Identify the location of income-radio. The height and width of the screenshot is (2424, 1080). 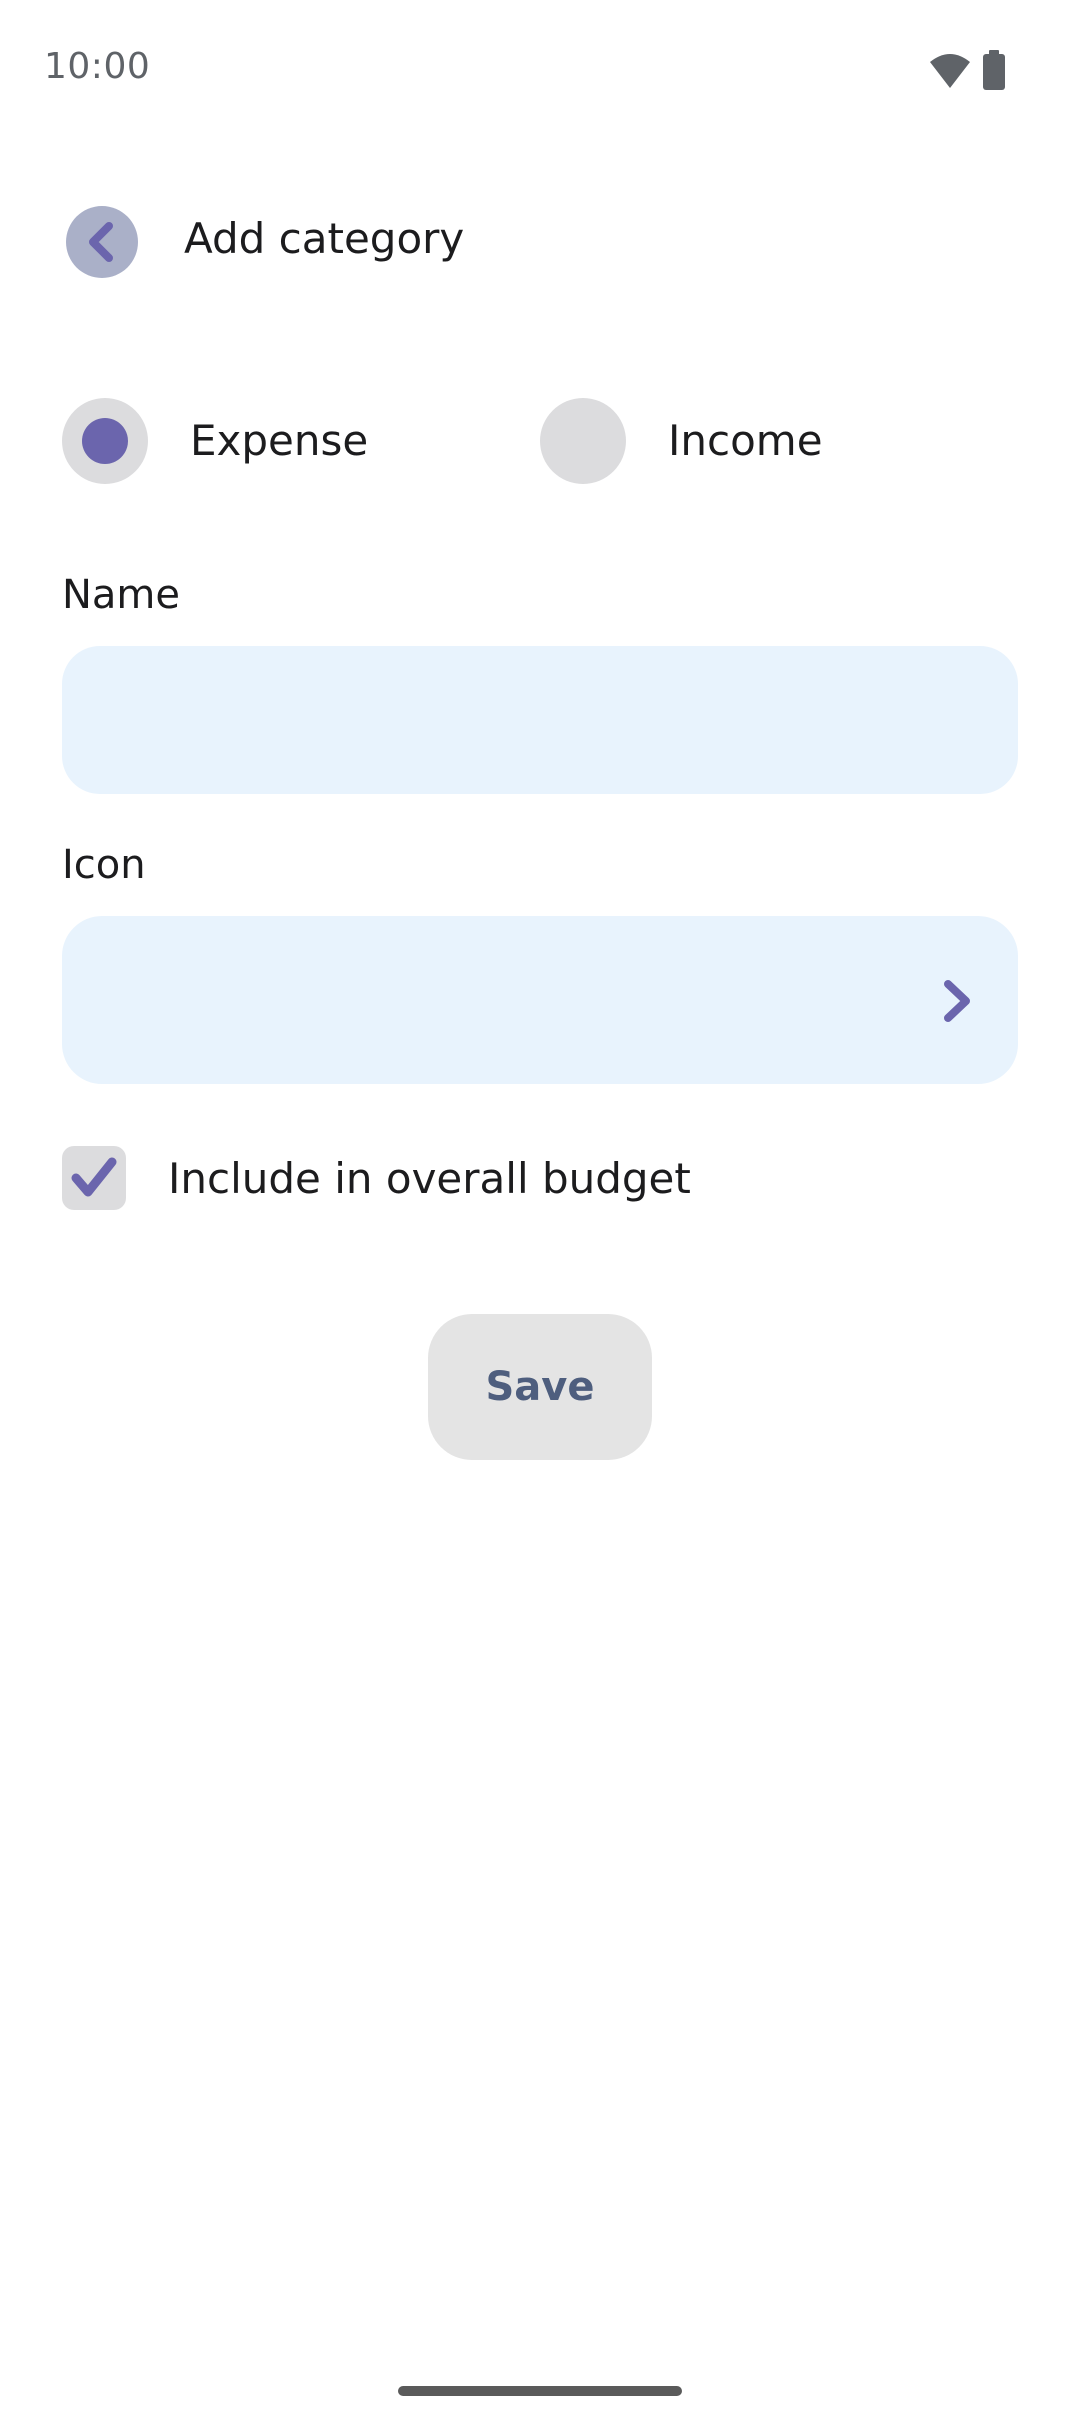
(583, 441).